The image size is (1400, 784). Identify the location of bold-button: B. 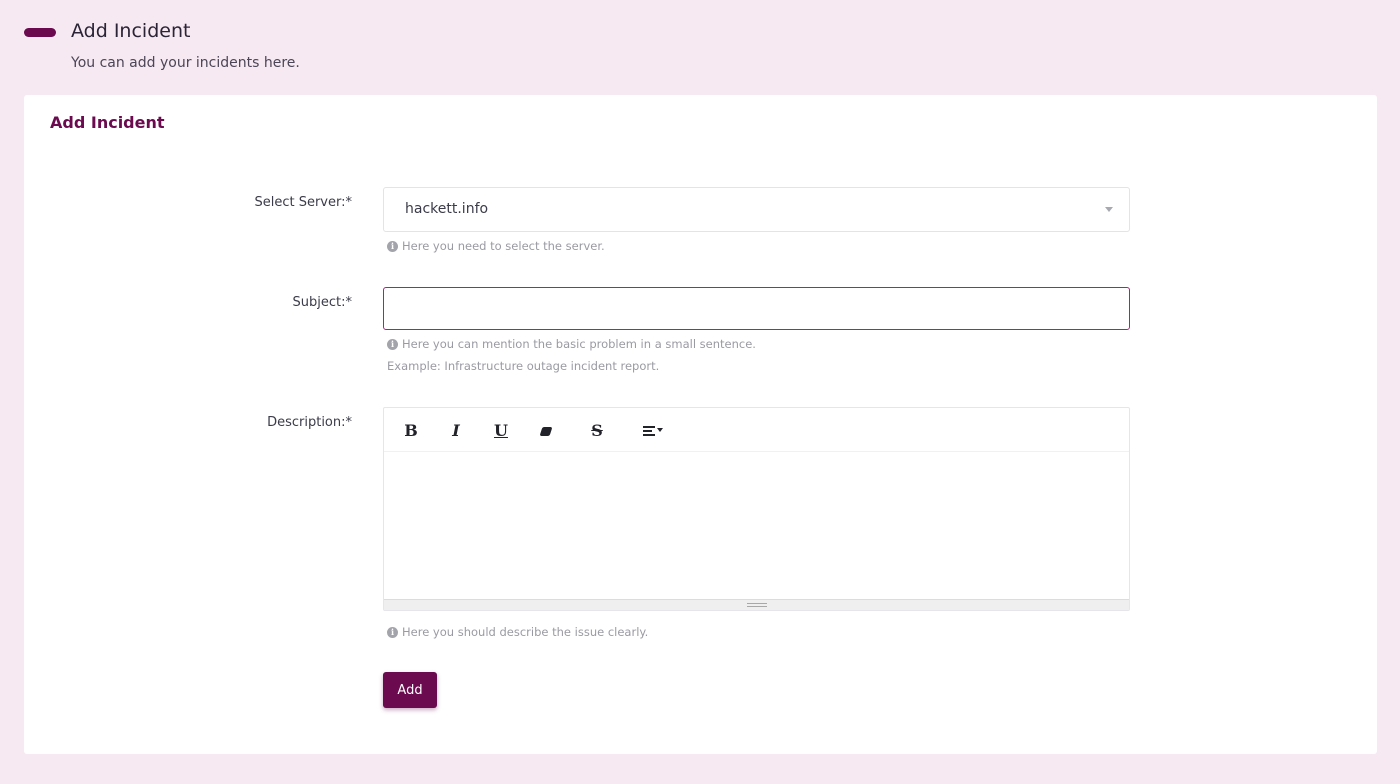
(411, 431).